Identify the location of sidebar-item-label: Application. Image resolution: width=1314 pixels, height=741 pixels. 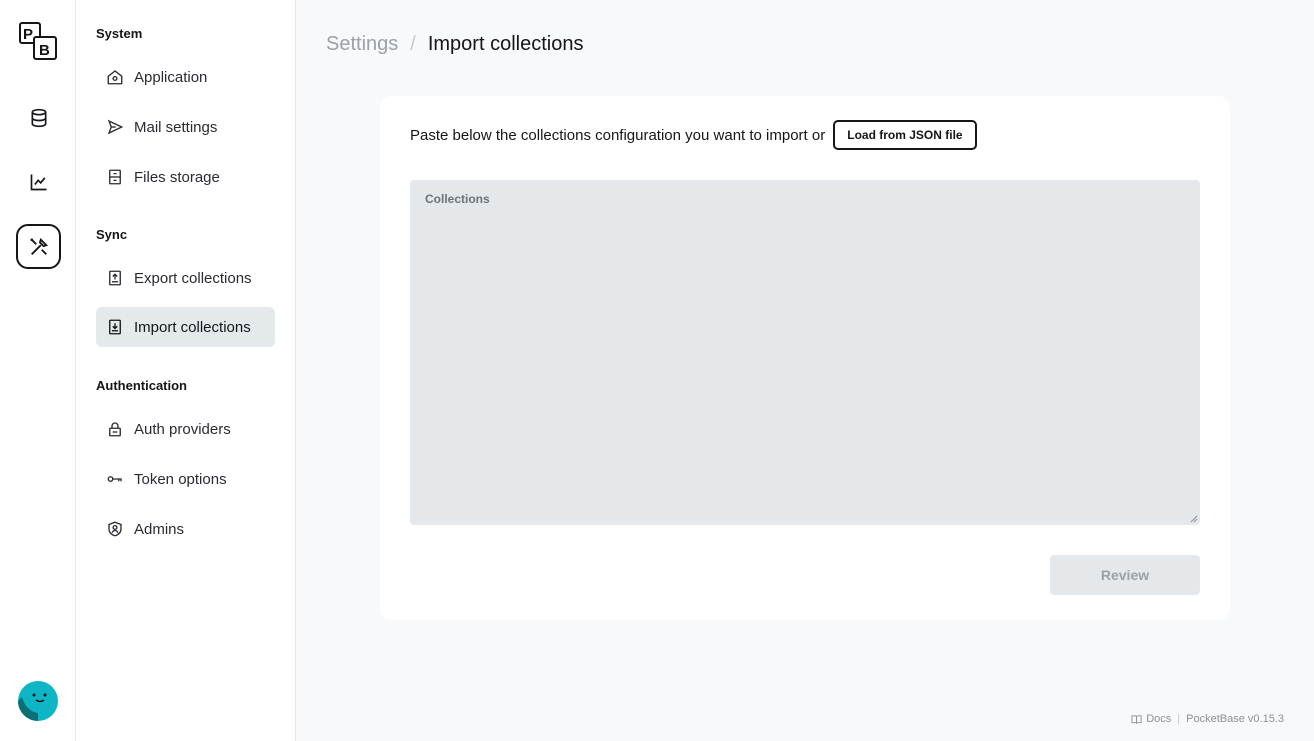
(171, 77).